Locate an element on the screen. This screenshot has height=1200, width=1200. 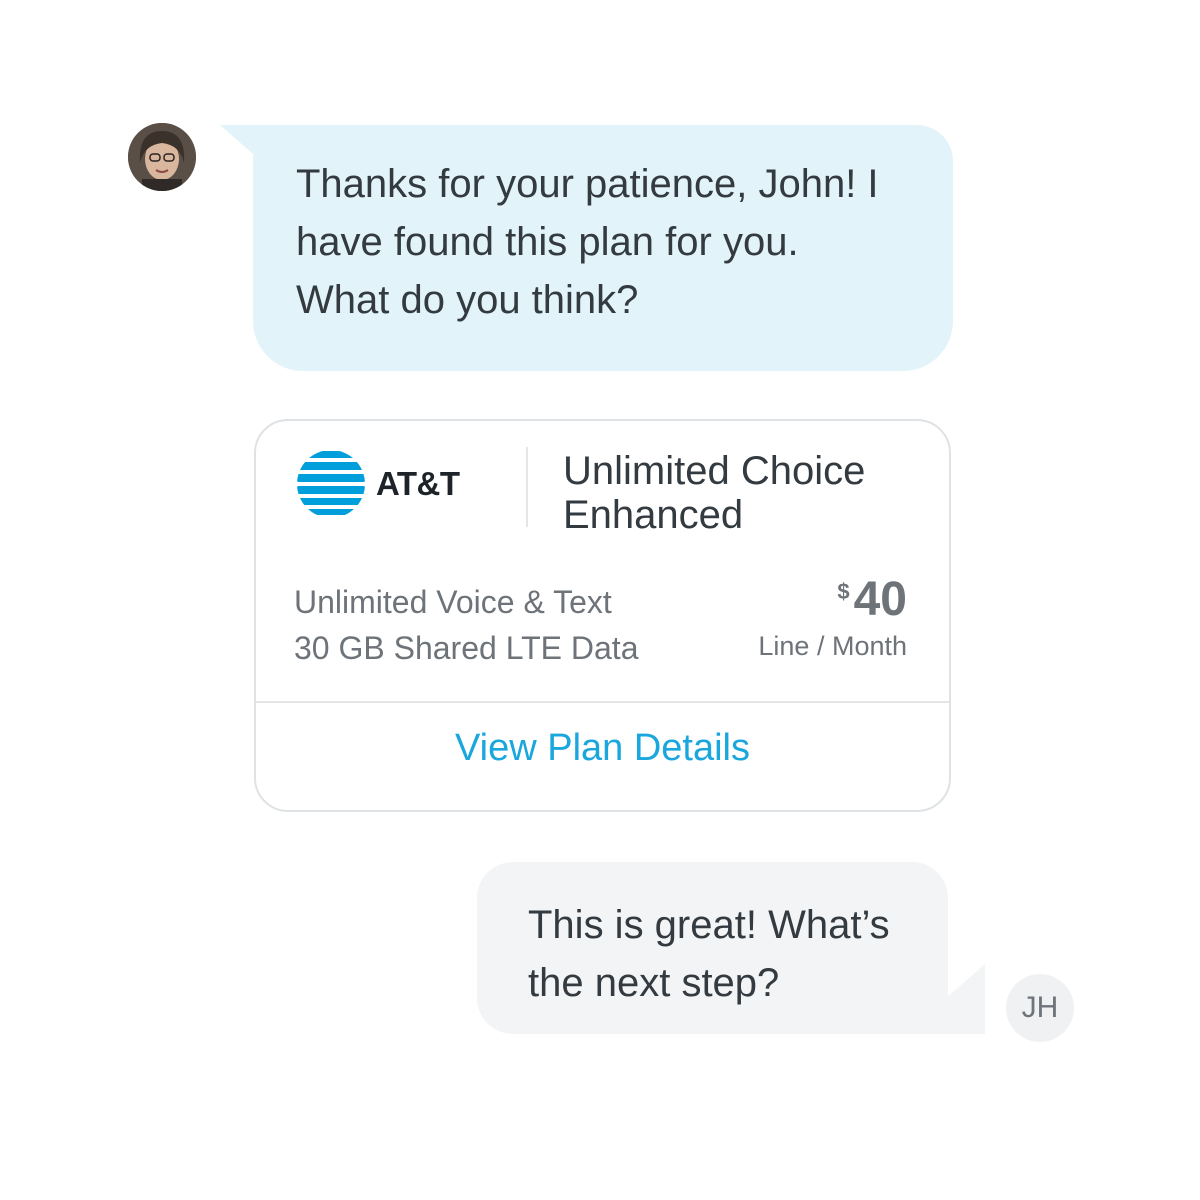
price-amount: 40 is located at coordinates (880, 599).